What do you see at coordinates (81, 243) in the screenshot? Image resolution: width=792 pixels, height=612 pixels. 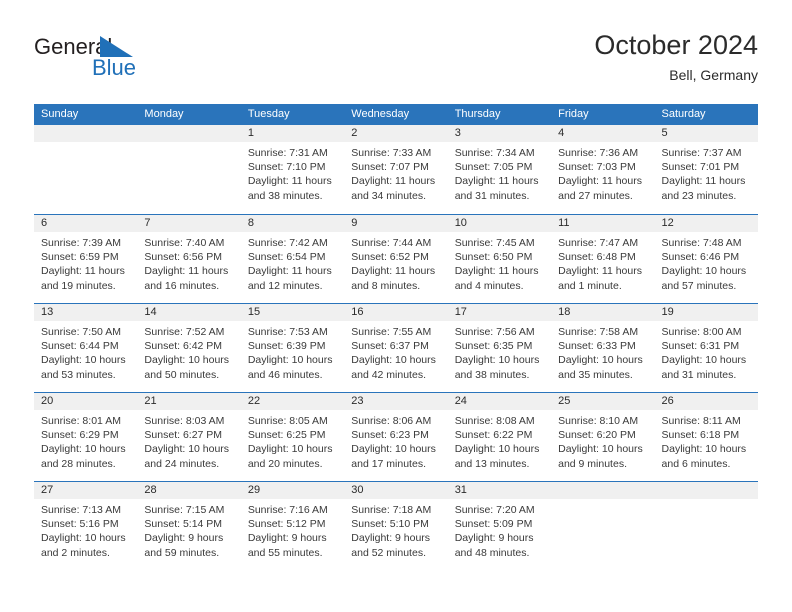 I see `sunrise-text: Sunrise: 7:39 AM` at bounding box center [81, 243].